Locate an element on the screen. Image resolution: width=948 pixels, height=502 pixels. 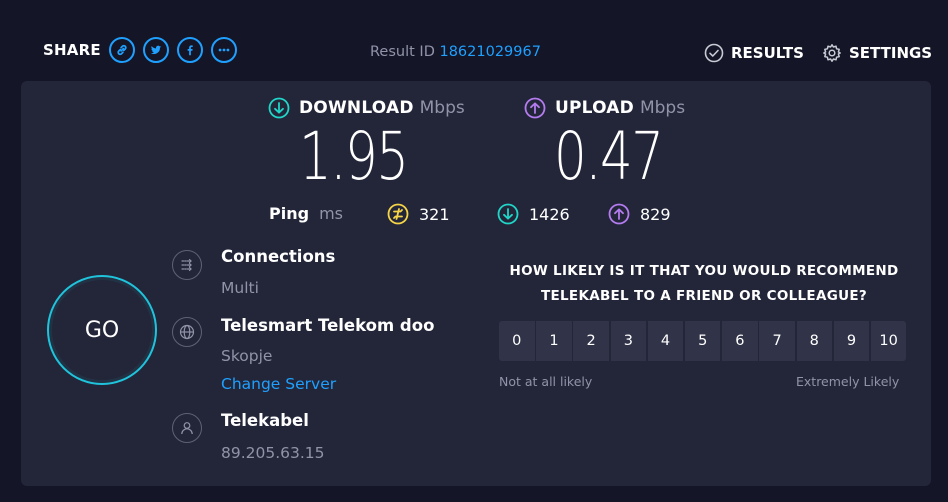
twitter-share-button is located at coordinates (155, 50).